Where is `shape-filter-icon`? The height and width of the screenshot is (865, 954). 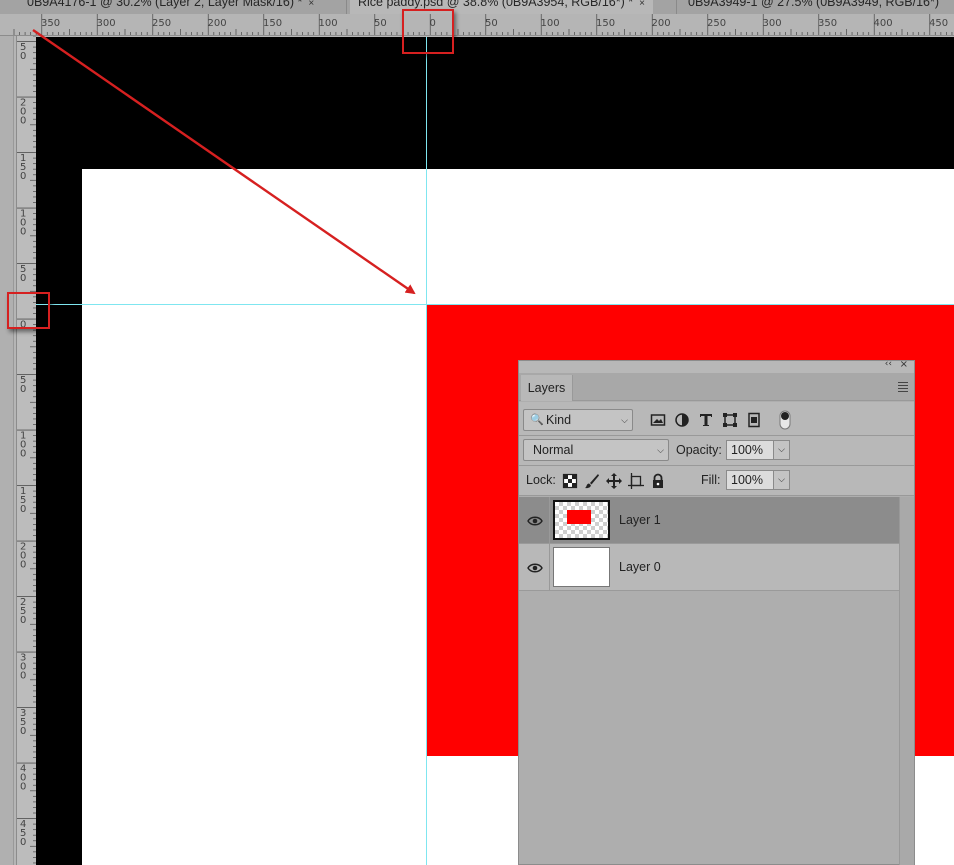 shape-filter-icon is located at coordinates (730, 420).